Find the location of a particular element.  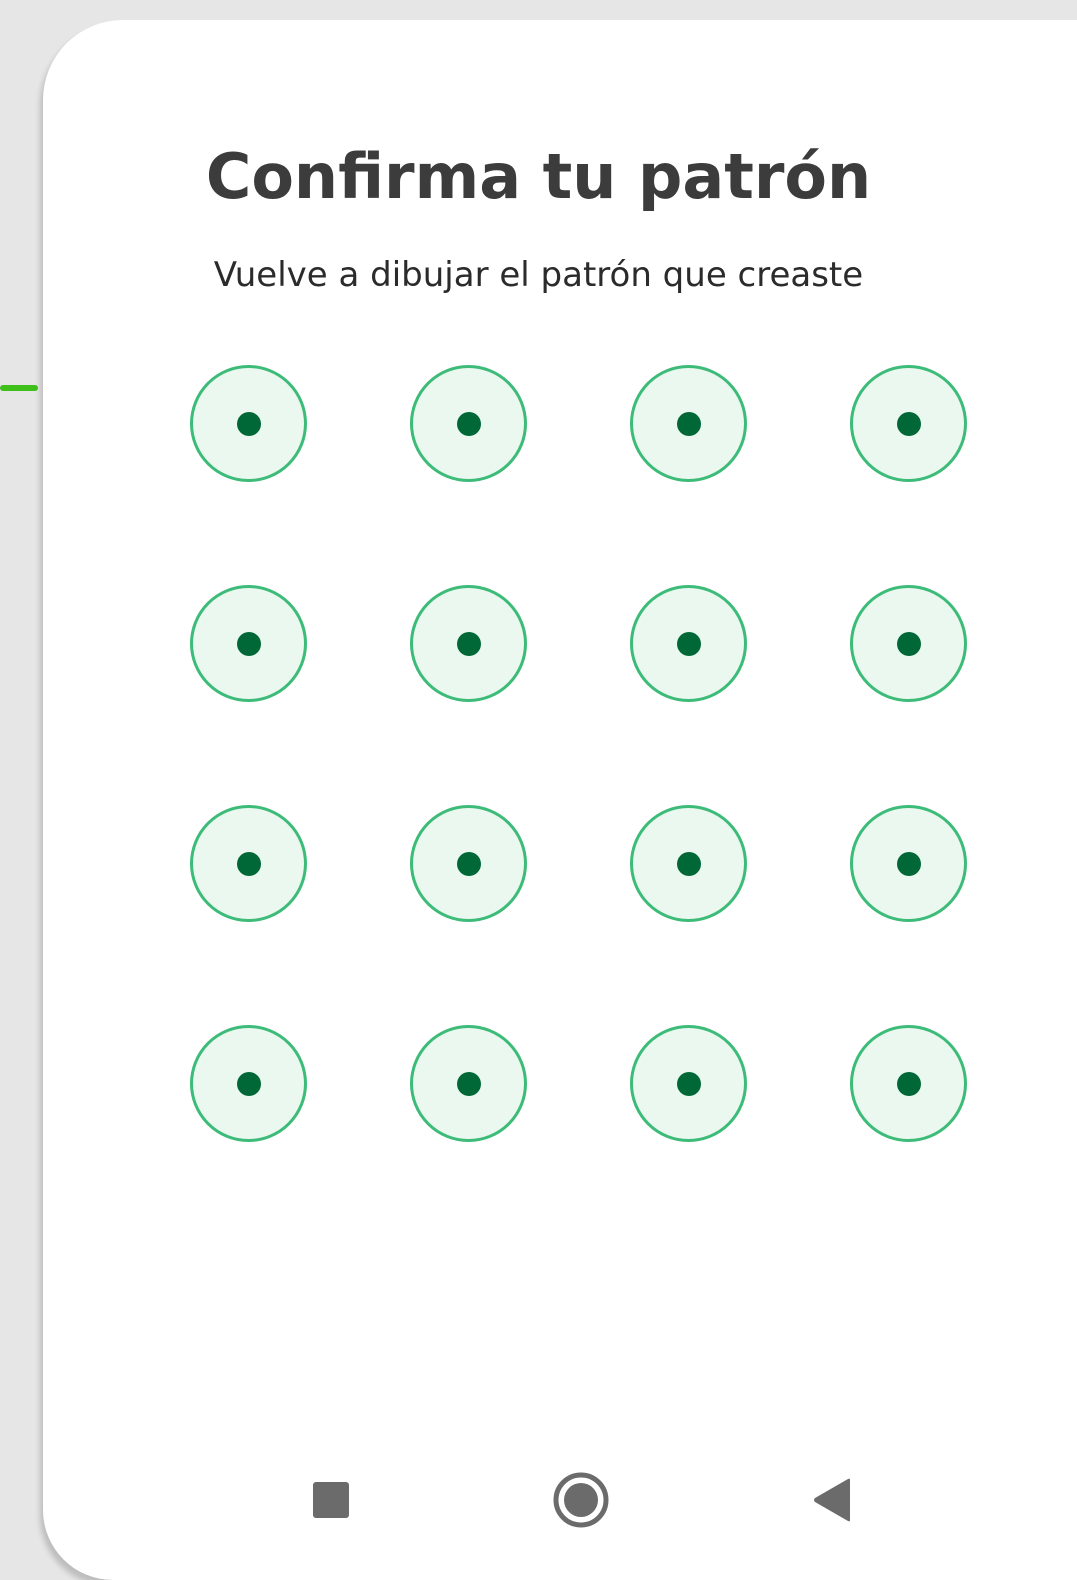

side-progress-indicator is located at coordinates (19, 388).